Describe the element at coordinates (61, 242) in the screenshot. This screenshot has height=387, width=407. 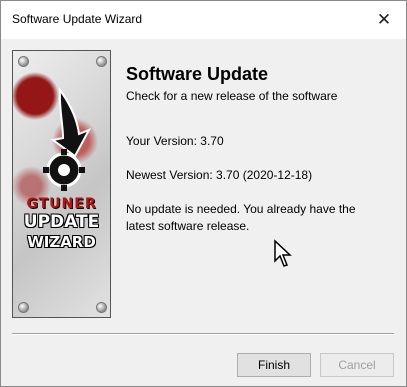
I see `banner-wizard-text: WIZARD` at that location.